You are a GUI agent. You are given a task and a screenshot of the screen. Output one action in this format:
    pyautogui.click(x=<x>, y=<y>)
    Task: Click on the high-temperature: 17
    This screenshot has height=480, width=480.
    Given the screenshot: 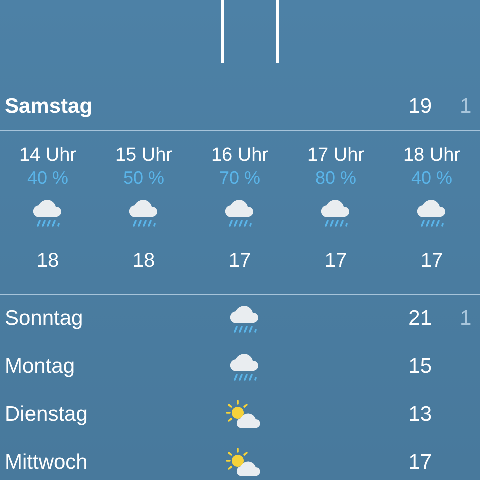 What is the action you would take?
    pyautogui.click(x=420, y=463)
    